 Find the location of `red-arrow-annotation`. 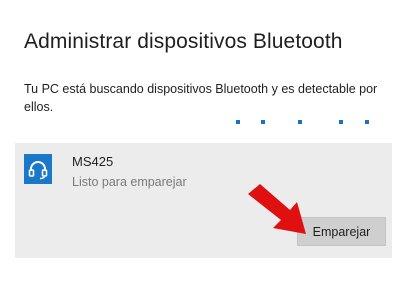

red-arrow-annotation is located at coordinates (277, 209).